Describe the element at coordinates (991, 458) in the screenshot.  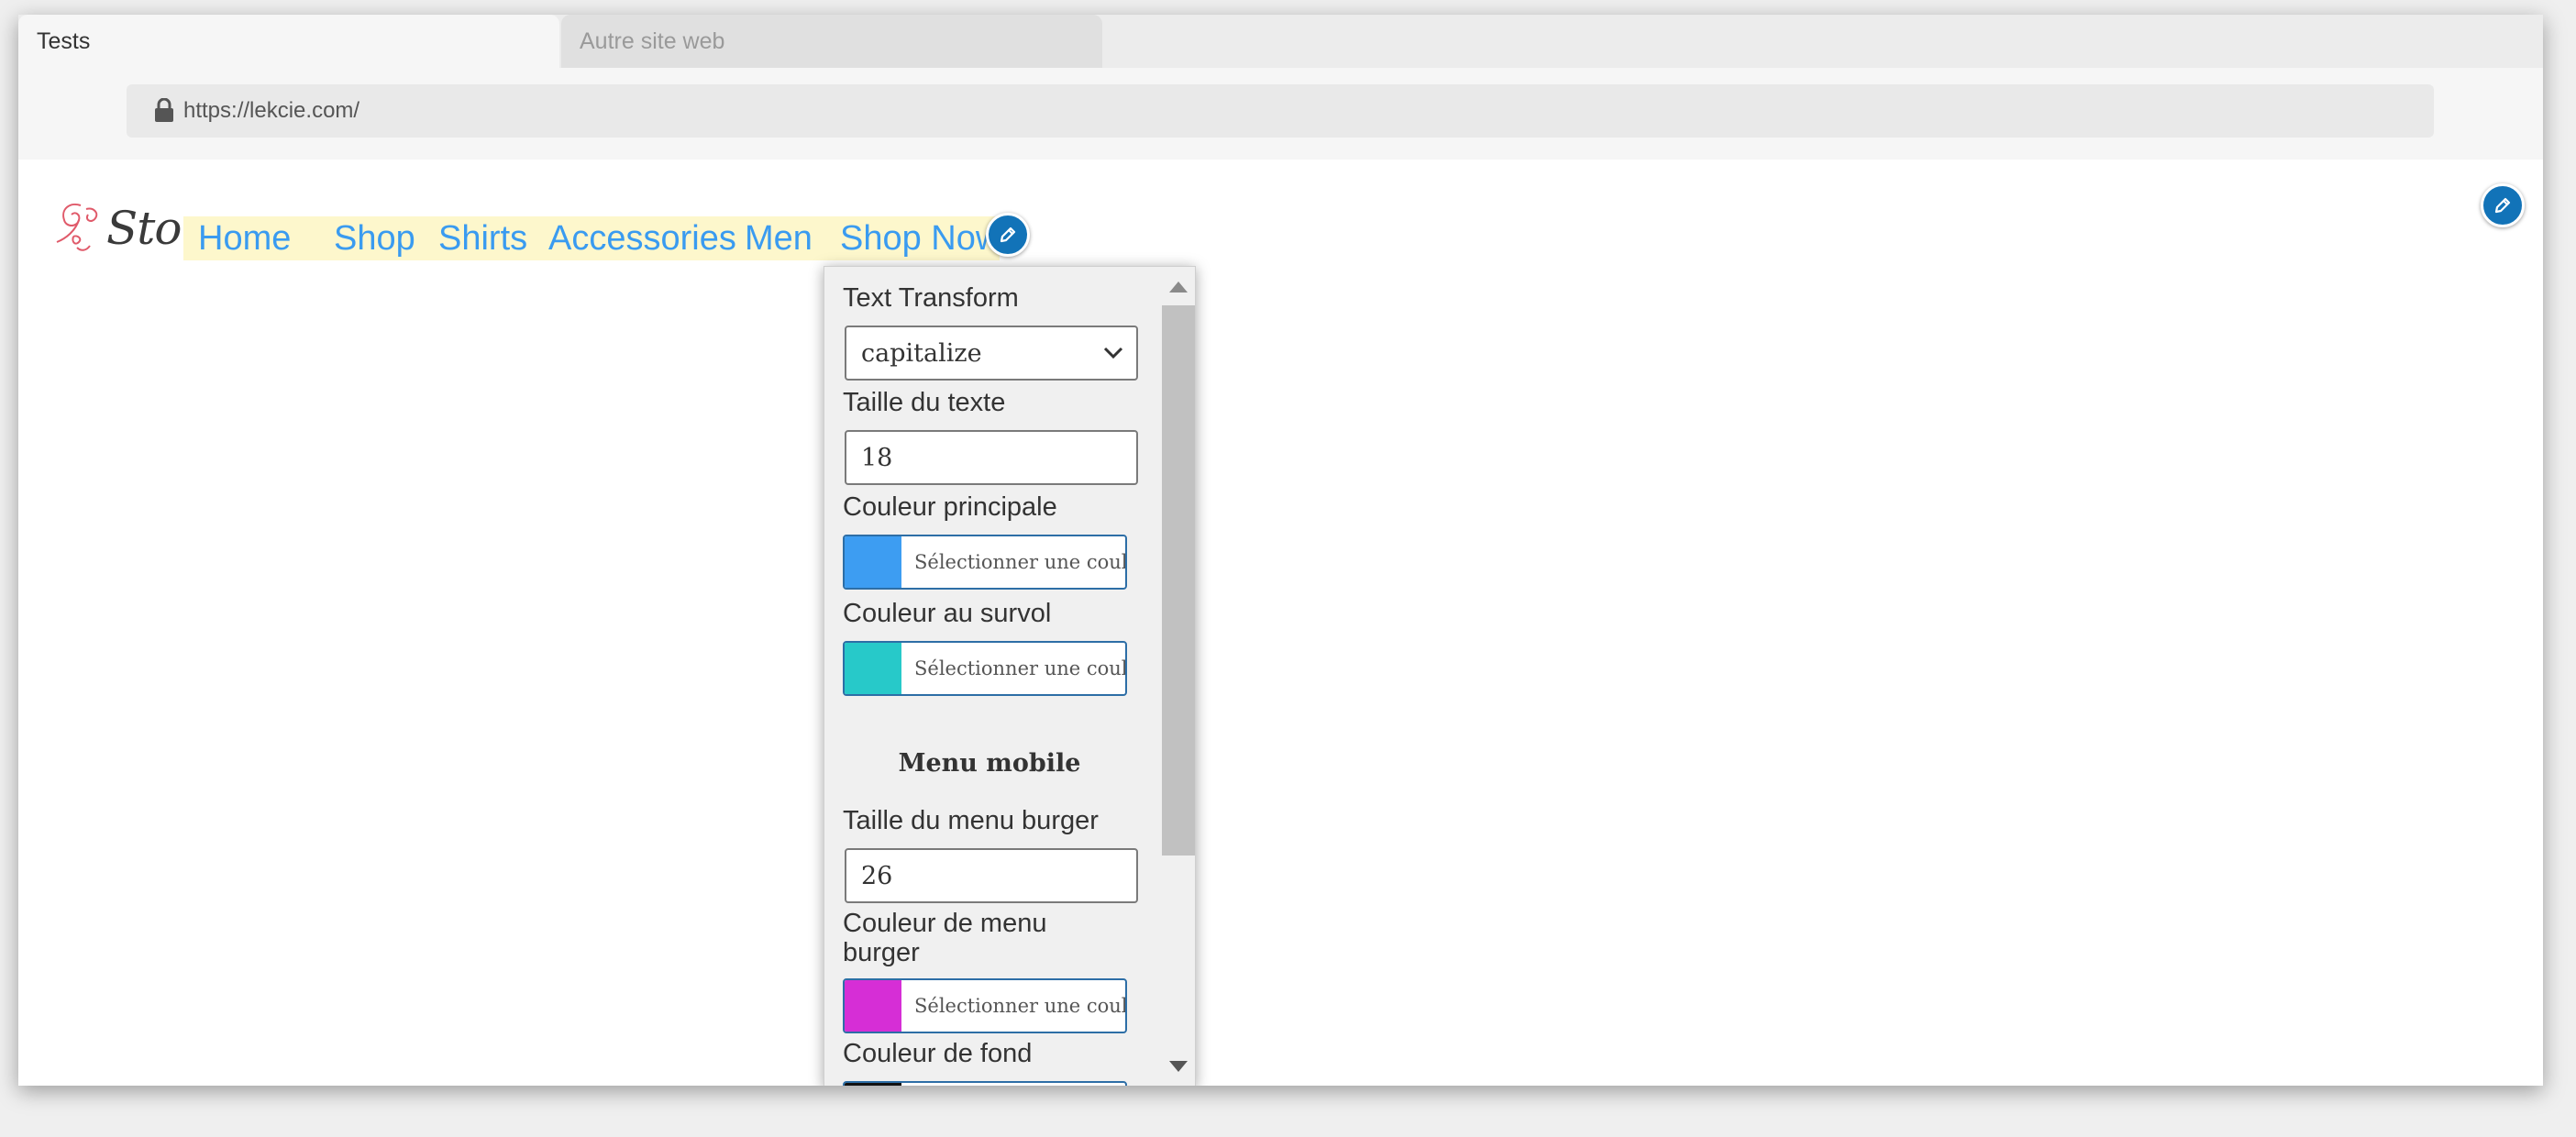
I see `text-size-input: 18` at that location.